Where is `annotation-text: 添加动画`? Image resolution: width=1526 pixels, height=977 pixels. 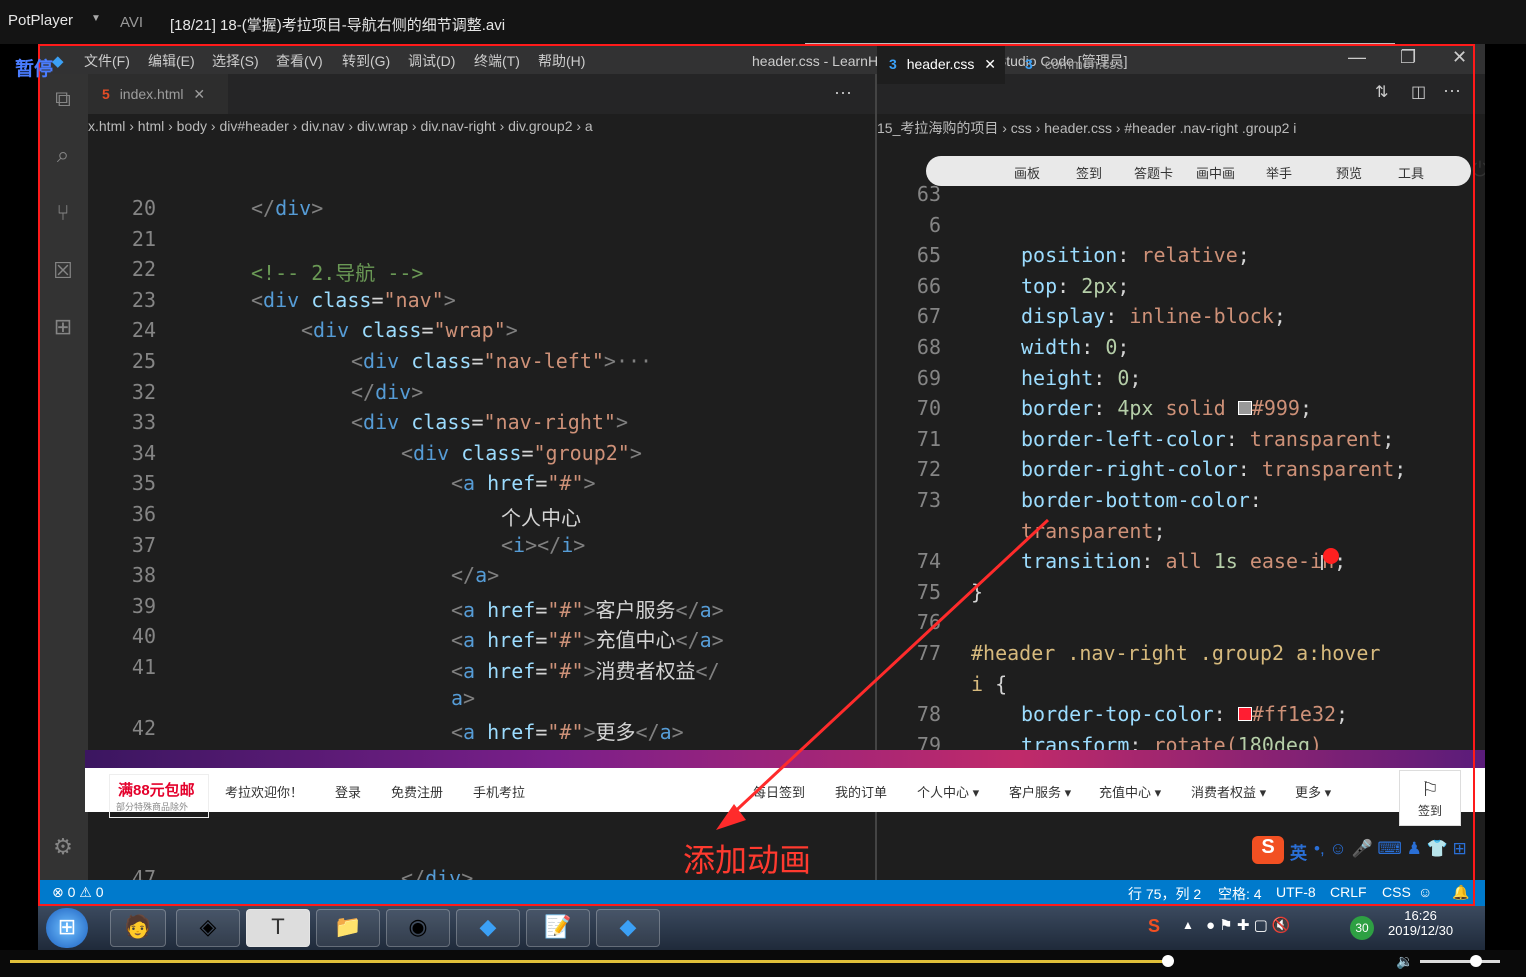 annotation-text: 添加动画 is located at coordinates (747, 860).